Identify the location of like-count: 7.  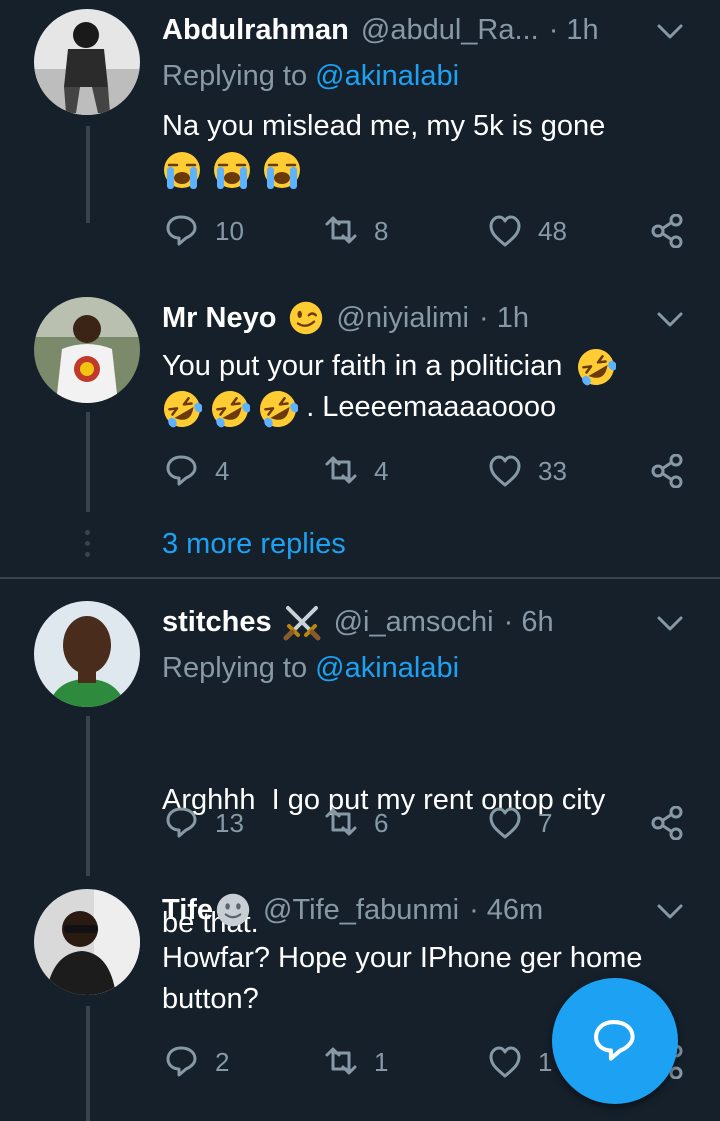
(545, 822).